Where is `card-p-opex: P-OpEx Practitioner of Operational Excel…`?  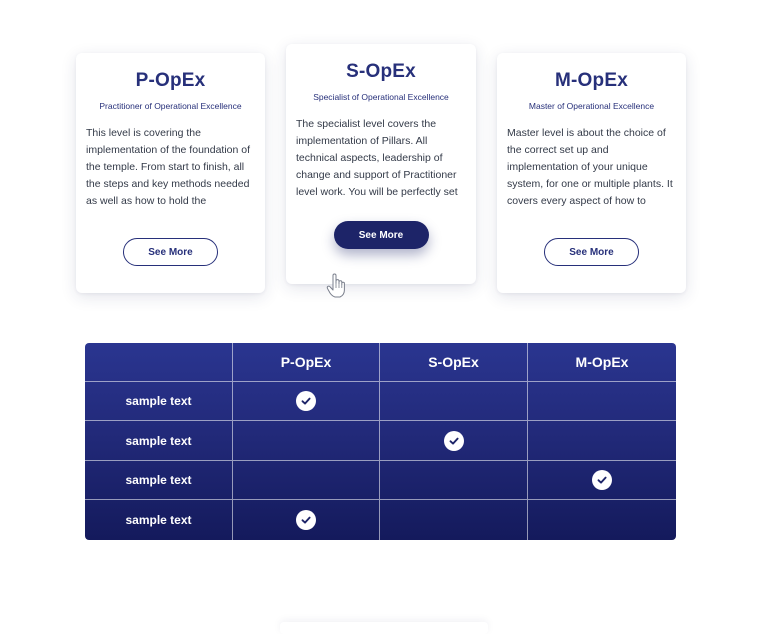 card-p-opex: P-OpEx Practitioner of Operational Excel… is located at coordinates (170, 173).